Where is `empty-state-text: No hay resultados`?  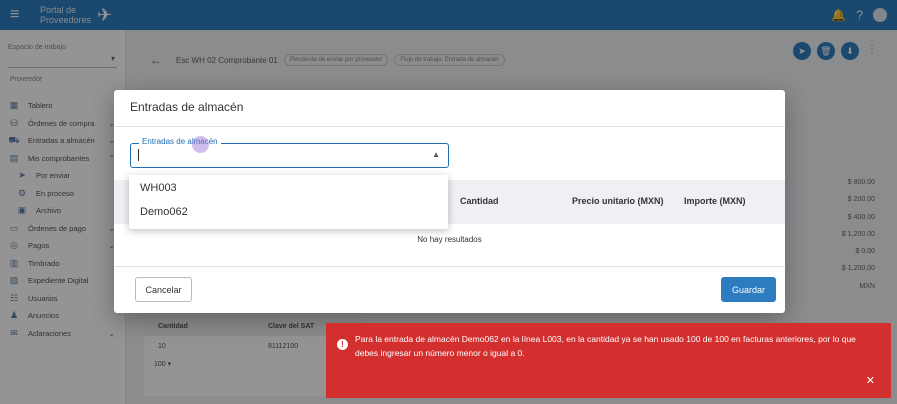
empty-state-text: No hay resultados is located at coordinates (449, 239).